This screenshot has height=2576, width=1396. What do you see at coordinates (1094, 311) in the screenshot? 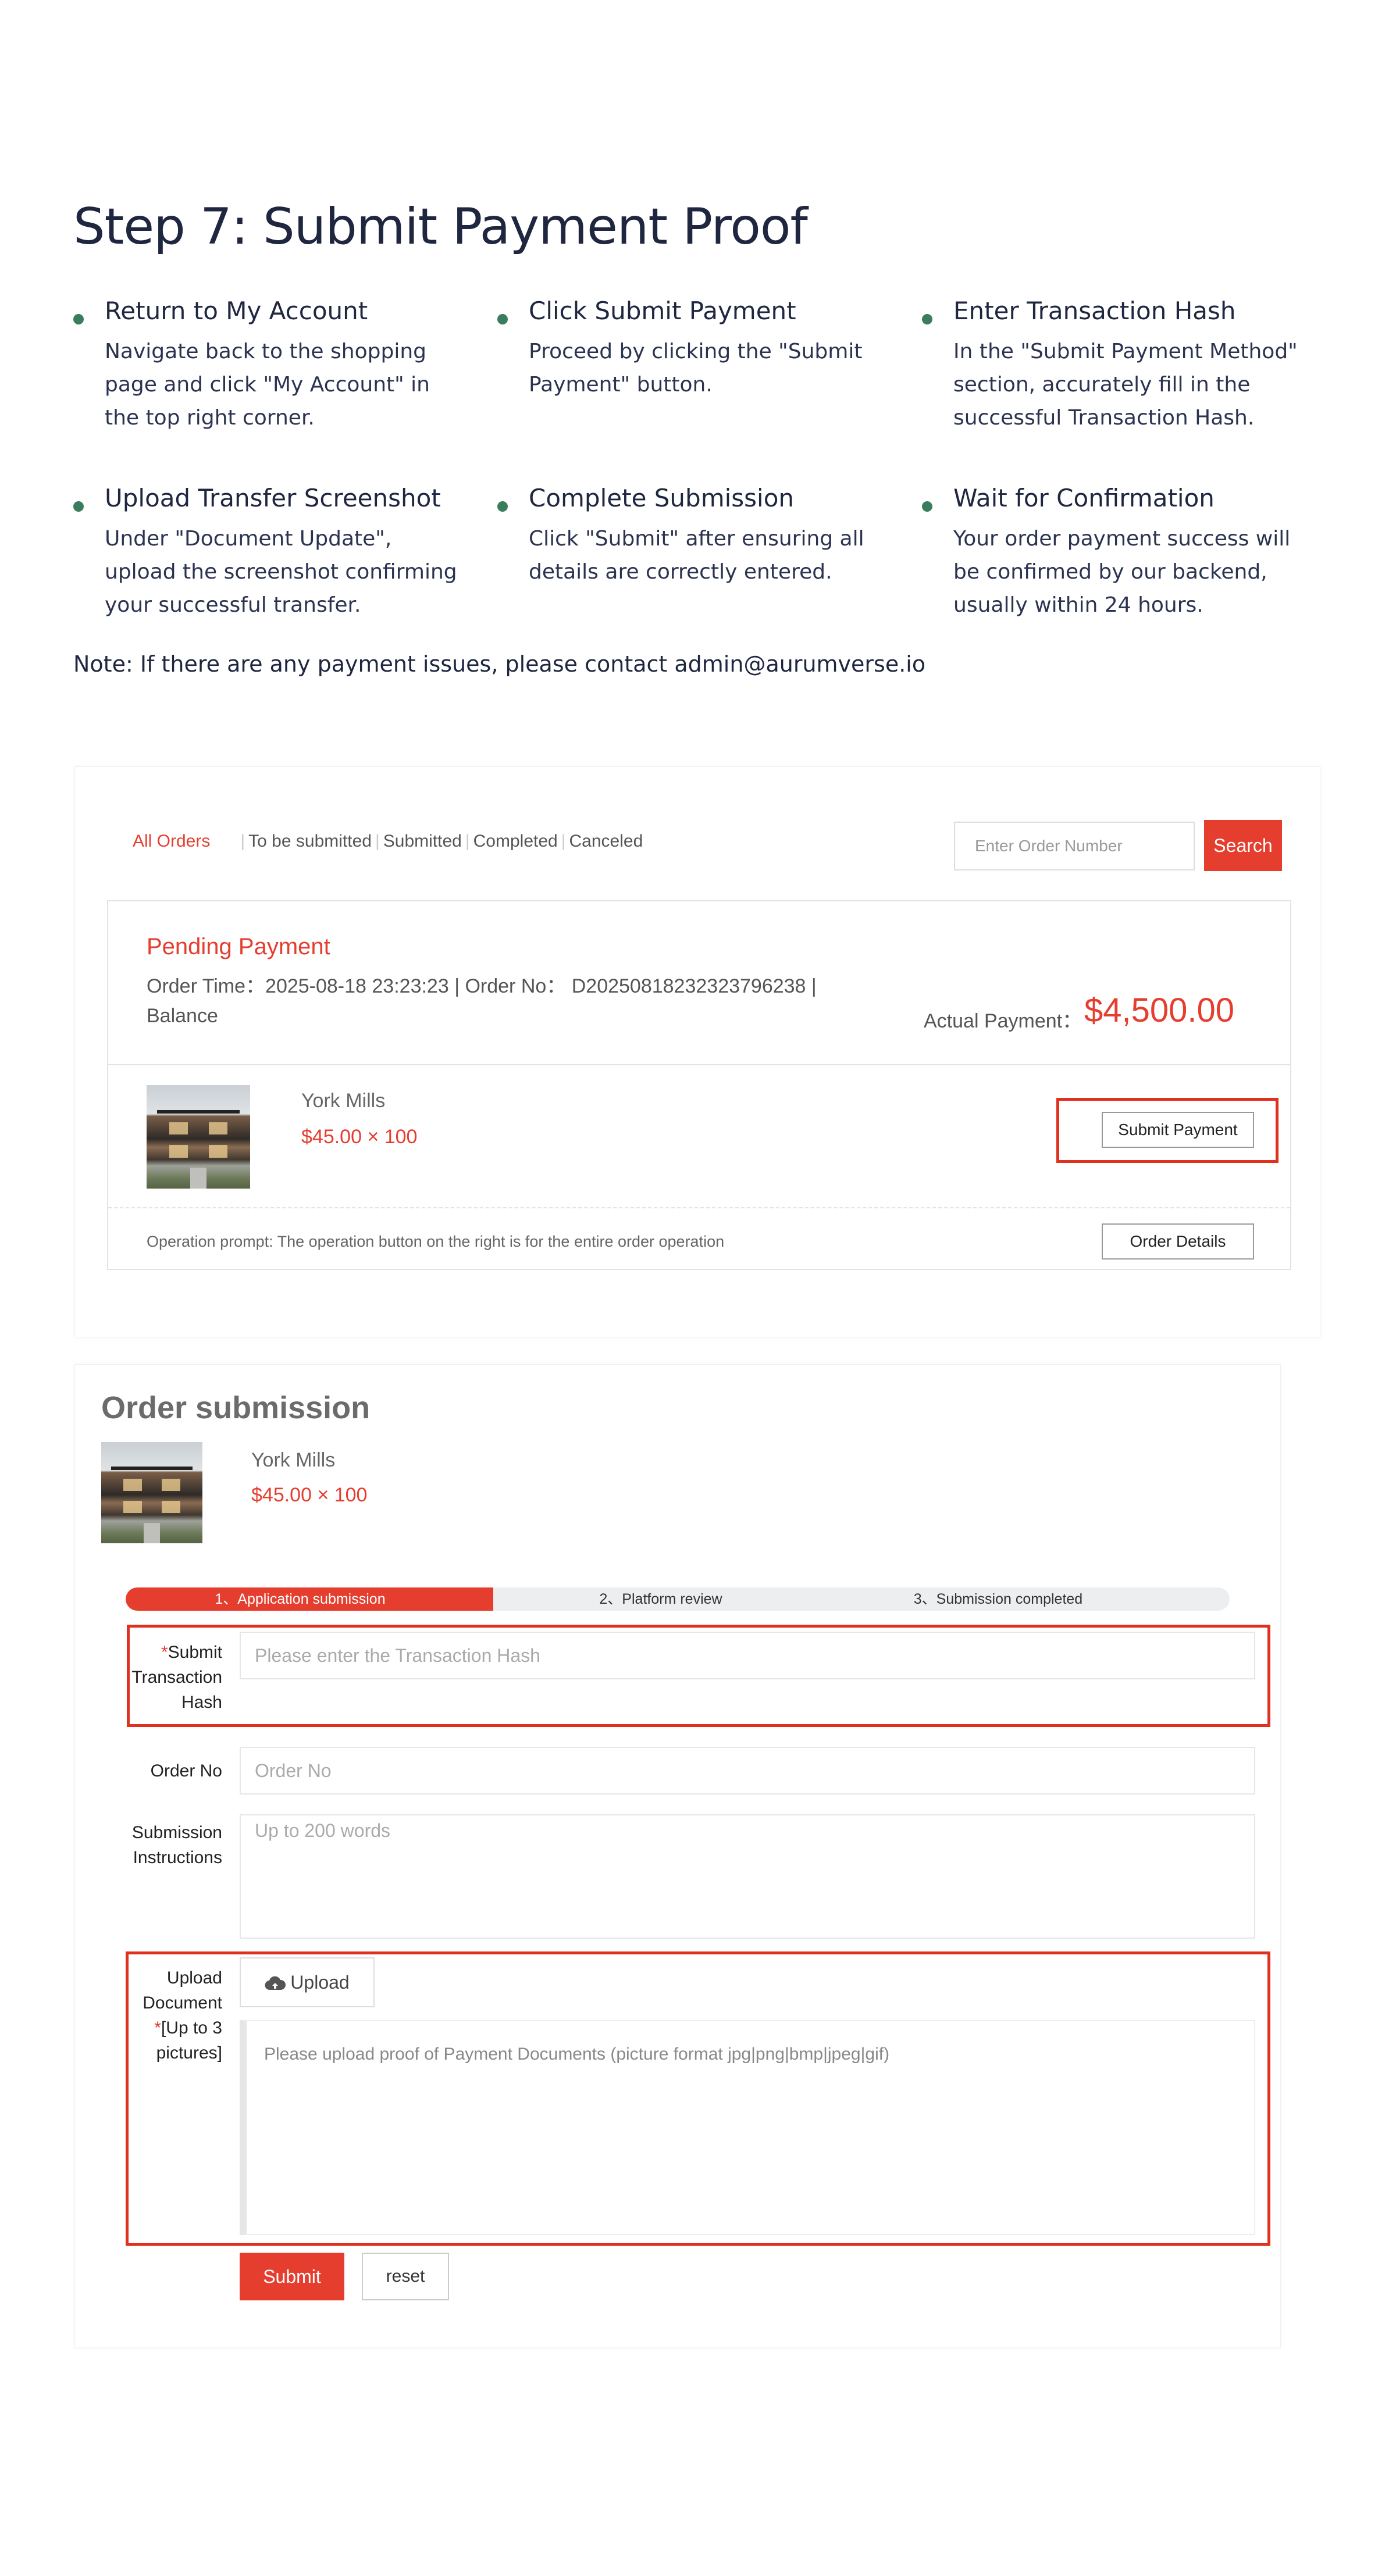
I see `guide-item-heading: Enter Transaction Hash` at bounding box center [1094, 311].